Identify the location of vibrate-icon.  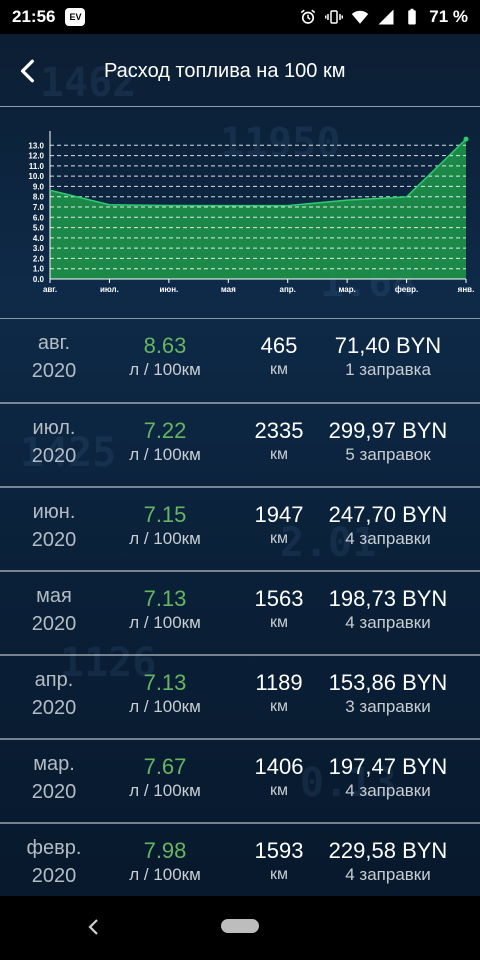
(334, 17).